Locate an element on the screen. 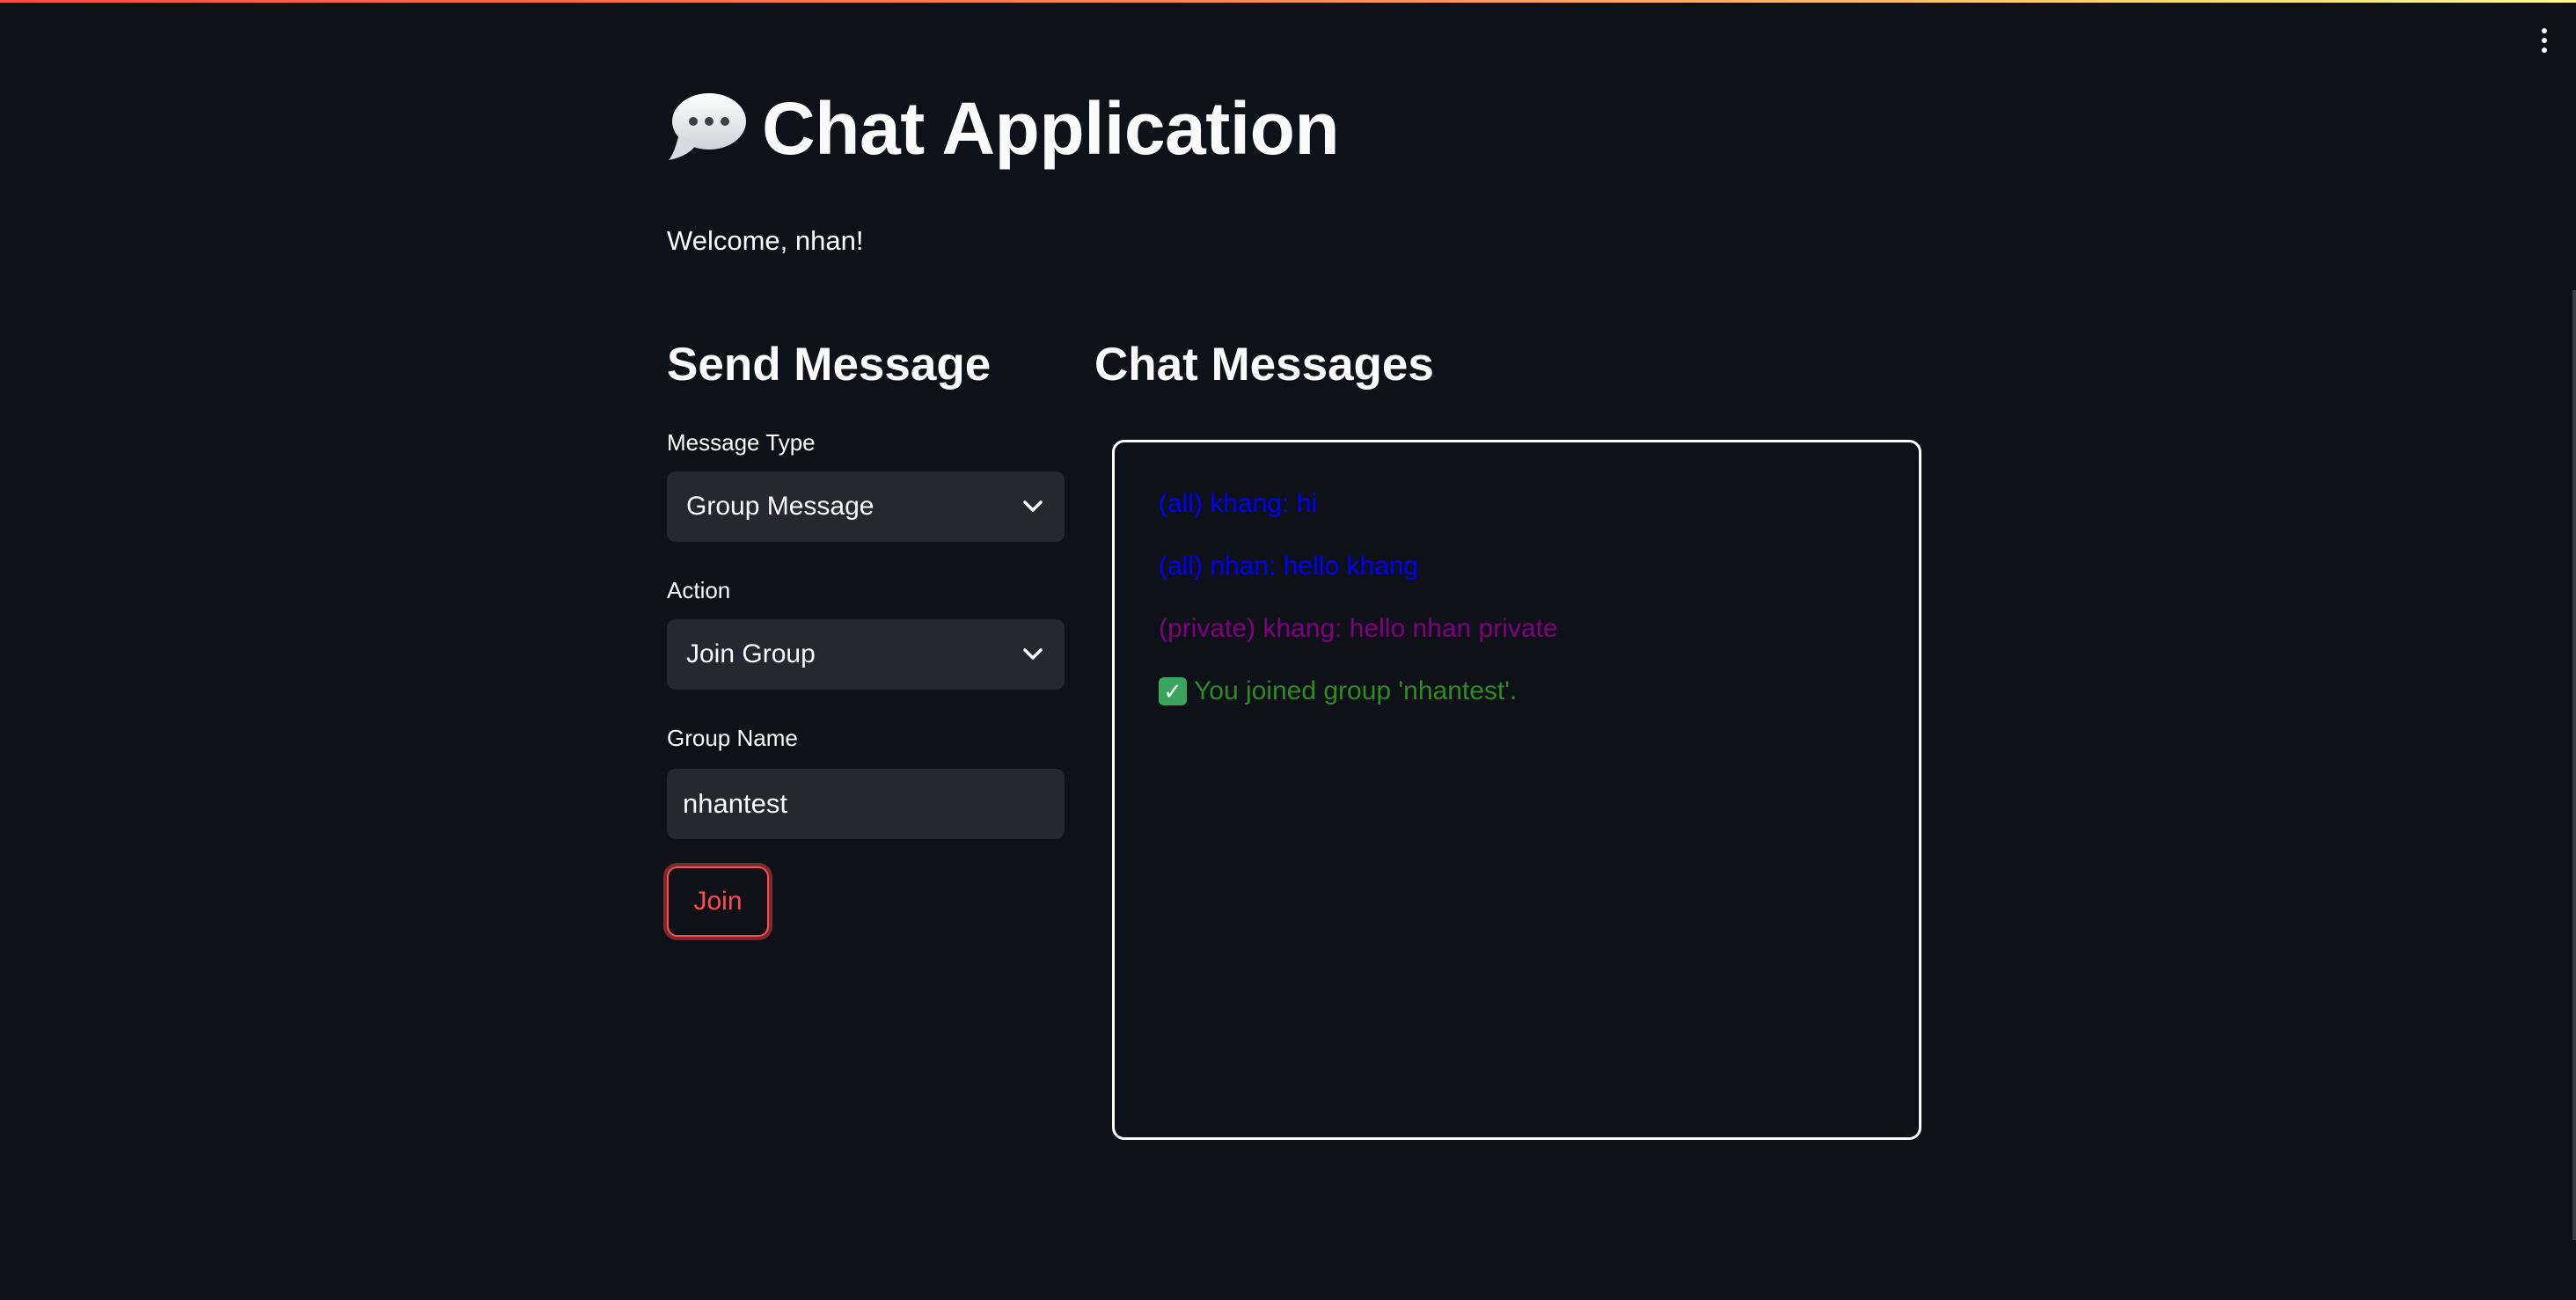 Image resolution: width=2576 pixels, height=1300 pixels. action-select: Join Group is located at coordinates (866, 654).